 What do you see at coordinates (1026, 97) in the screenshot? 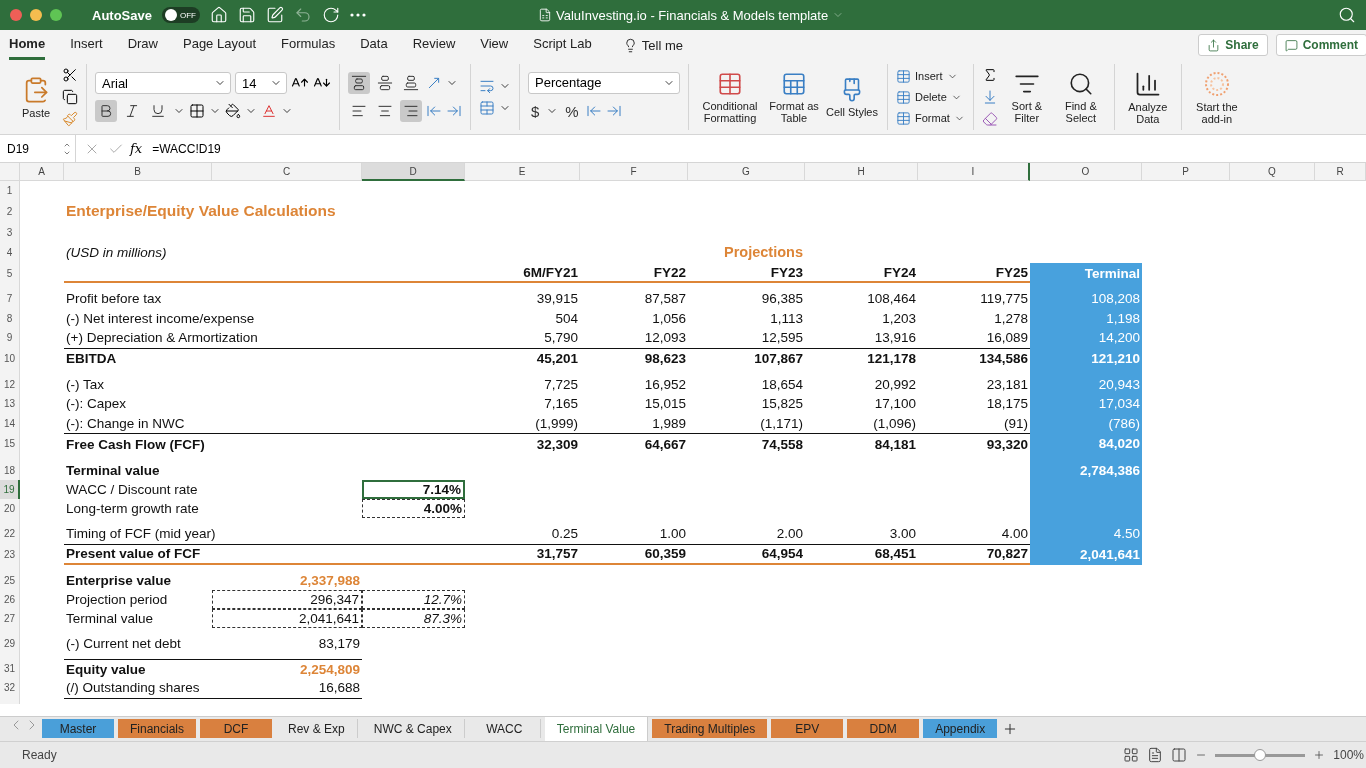
I see `sort-filter-button: Sort & Filter` at bounding box center [1026, 97].